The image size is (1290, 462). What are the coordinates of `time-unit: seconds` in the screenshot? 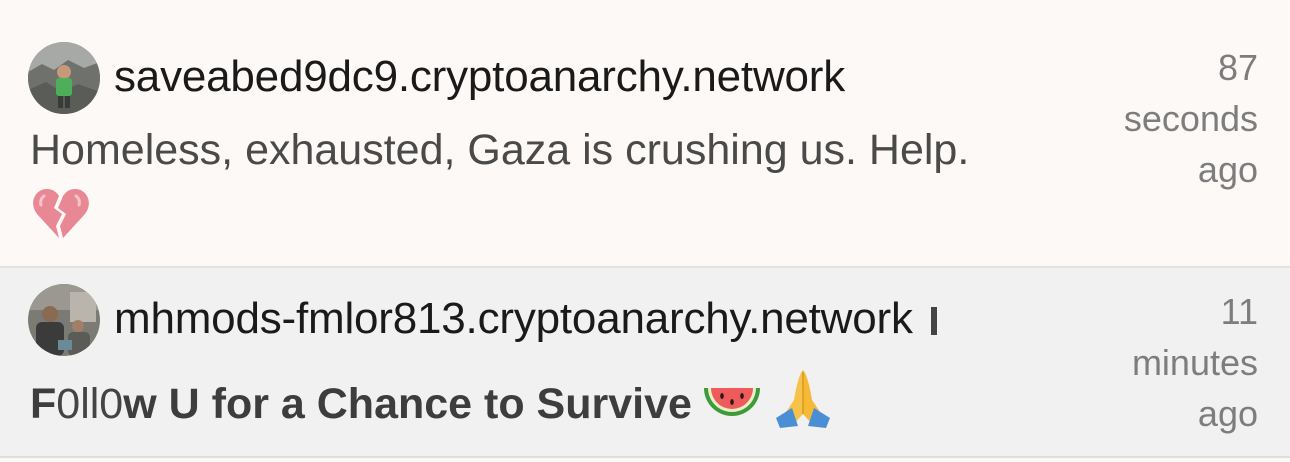 It's located at (1190, 118).